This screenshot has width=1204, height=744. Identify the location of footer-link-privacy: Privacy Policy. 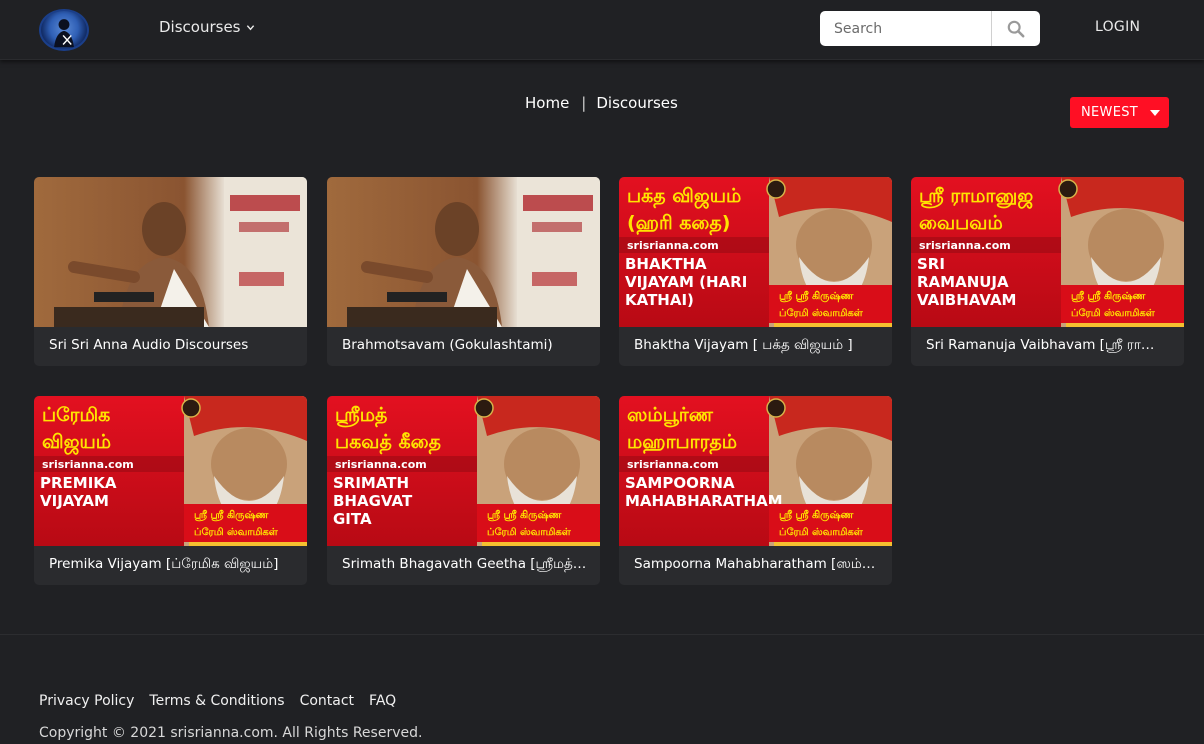
(86, 701).